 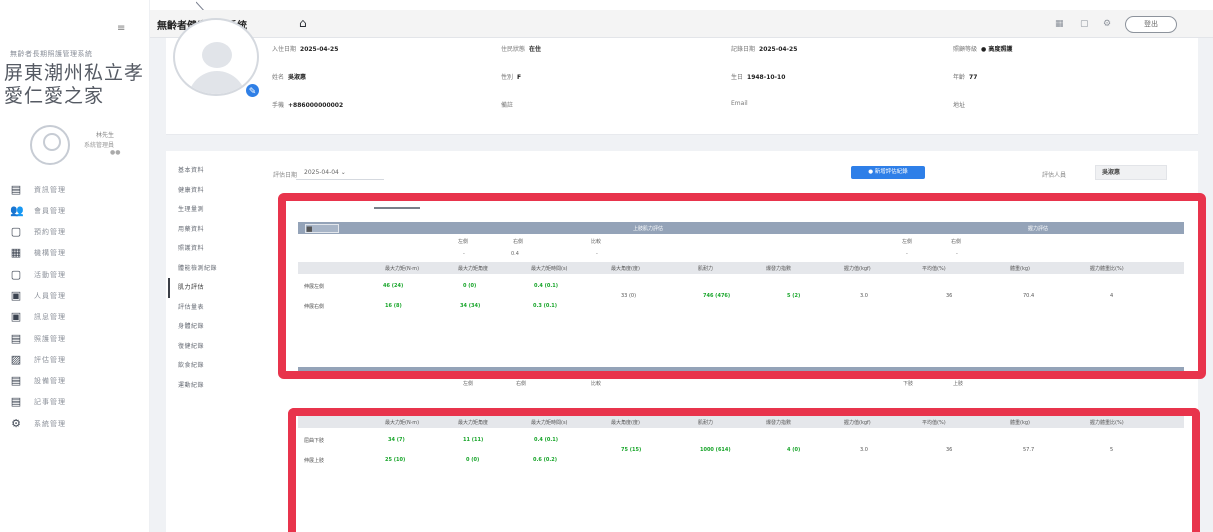 I want to click on user-status: ●●, so click(x=115, y=152).